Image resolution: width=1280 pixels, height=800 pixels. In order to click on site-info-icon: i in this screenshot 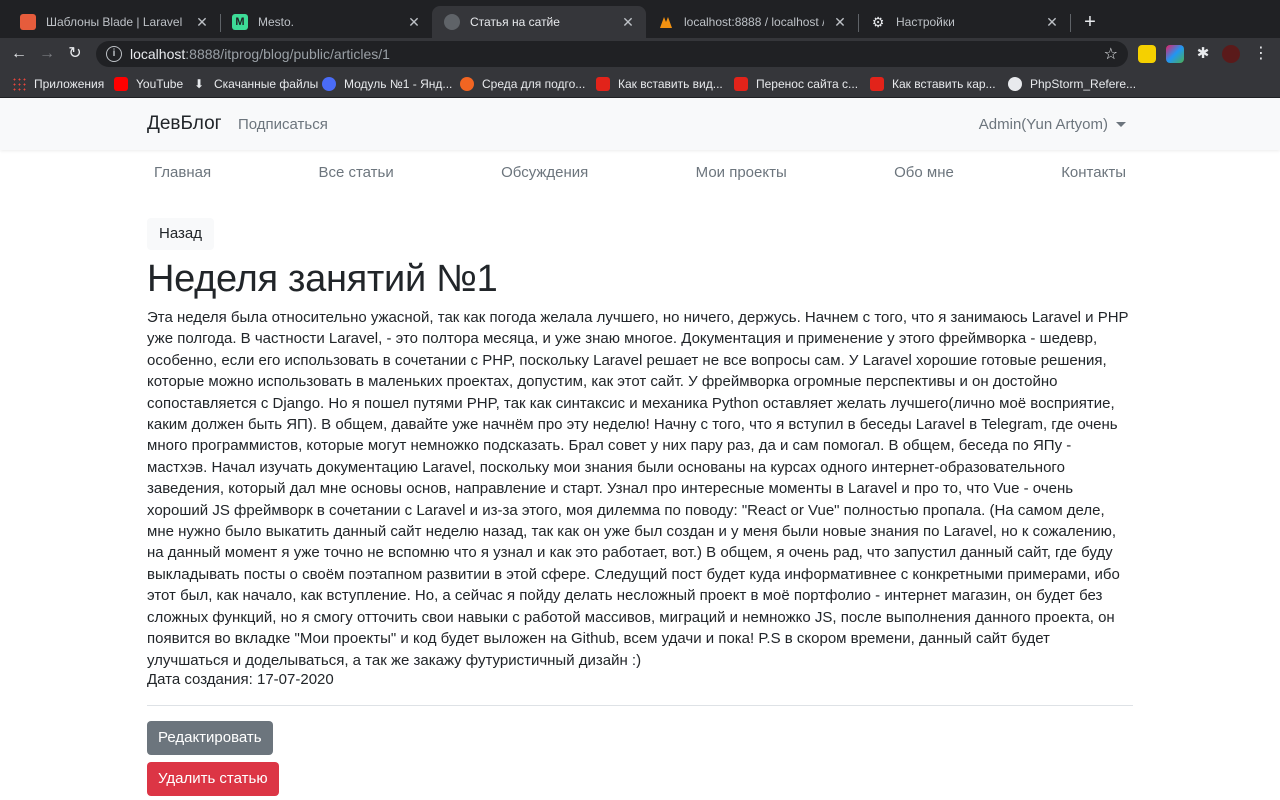, I will do `click(114, 54)`.